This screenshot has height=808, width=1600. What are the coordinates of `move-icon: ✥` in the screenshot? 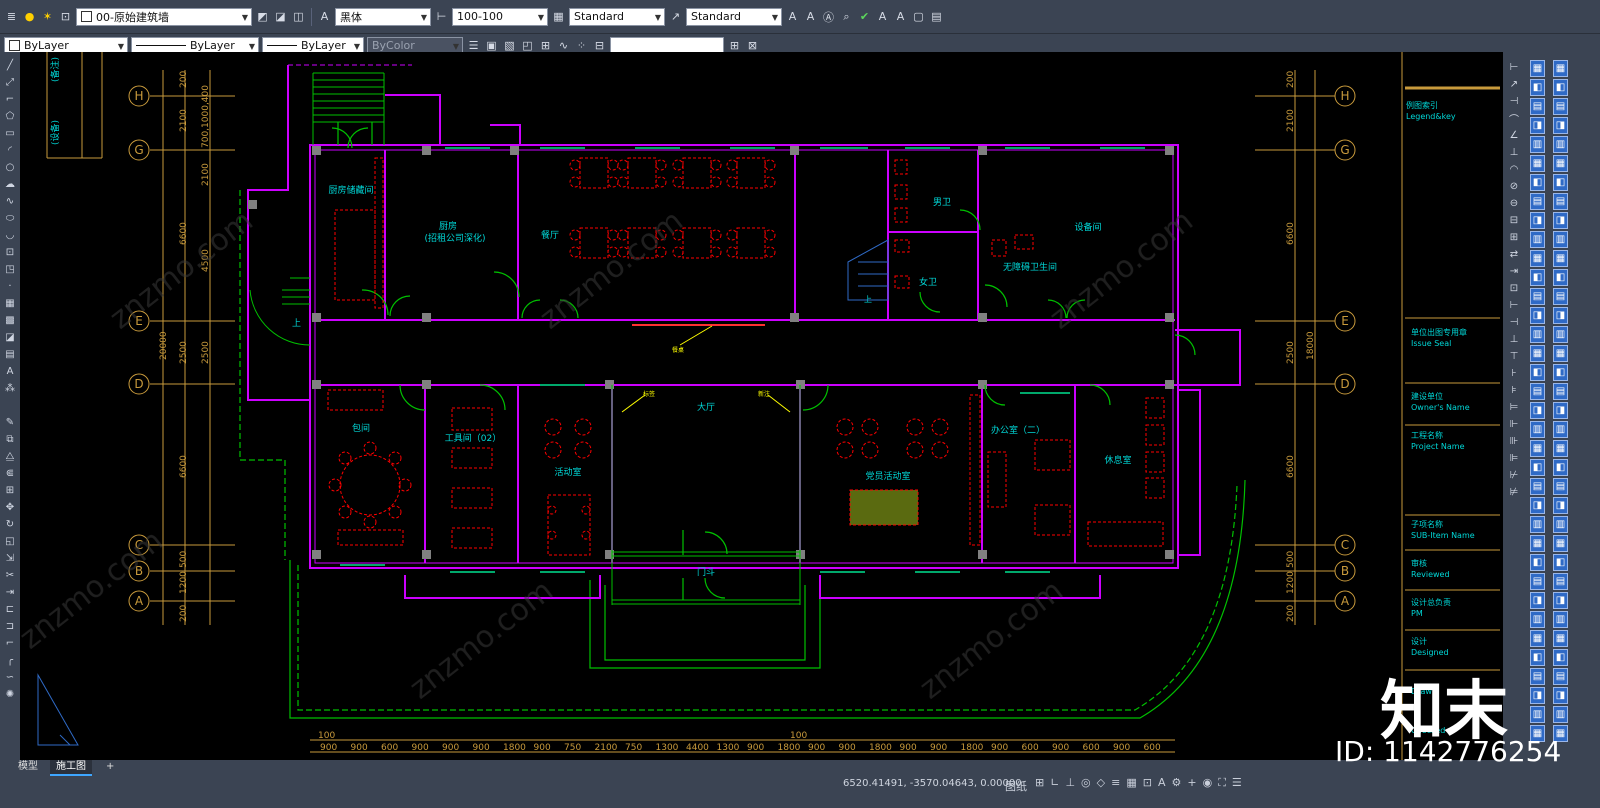 It's located at (10, 507).